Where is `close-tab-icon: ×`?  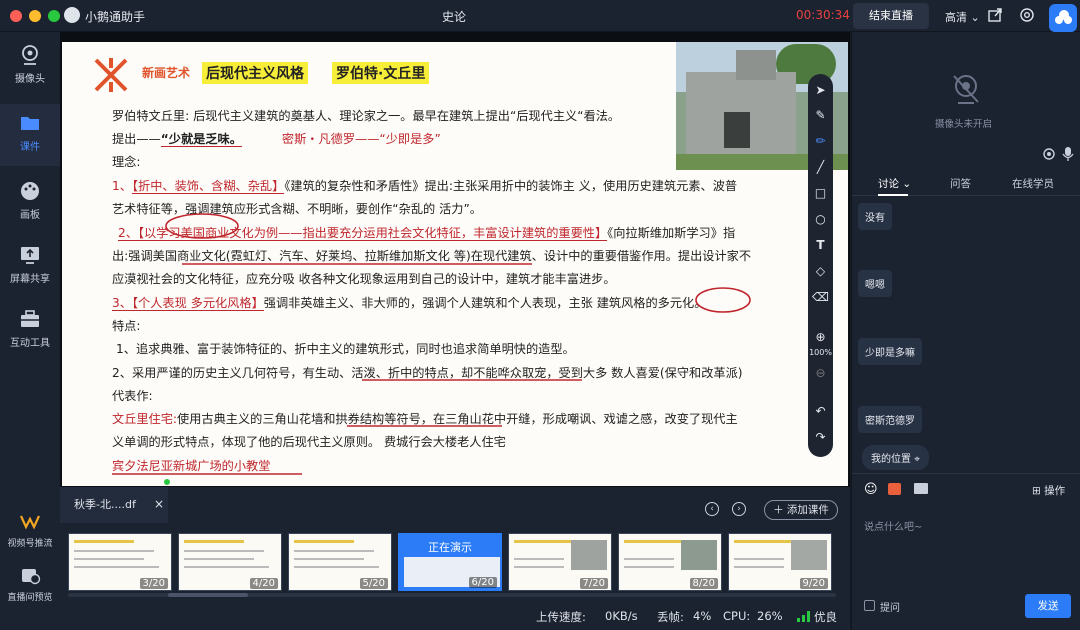 close-tab-icon: × is located at coordinates (159, 504).